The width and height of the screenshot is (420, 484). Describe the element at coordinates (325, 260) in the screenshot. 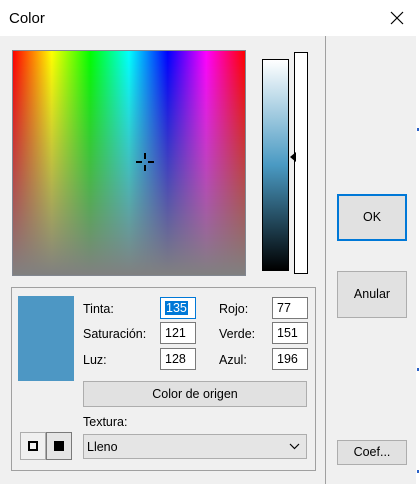

I see `dialog-divider` at that location.